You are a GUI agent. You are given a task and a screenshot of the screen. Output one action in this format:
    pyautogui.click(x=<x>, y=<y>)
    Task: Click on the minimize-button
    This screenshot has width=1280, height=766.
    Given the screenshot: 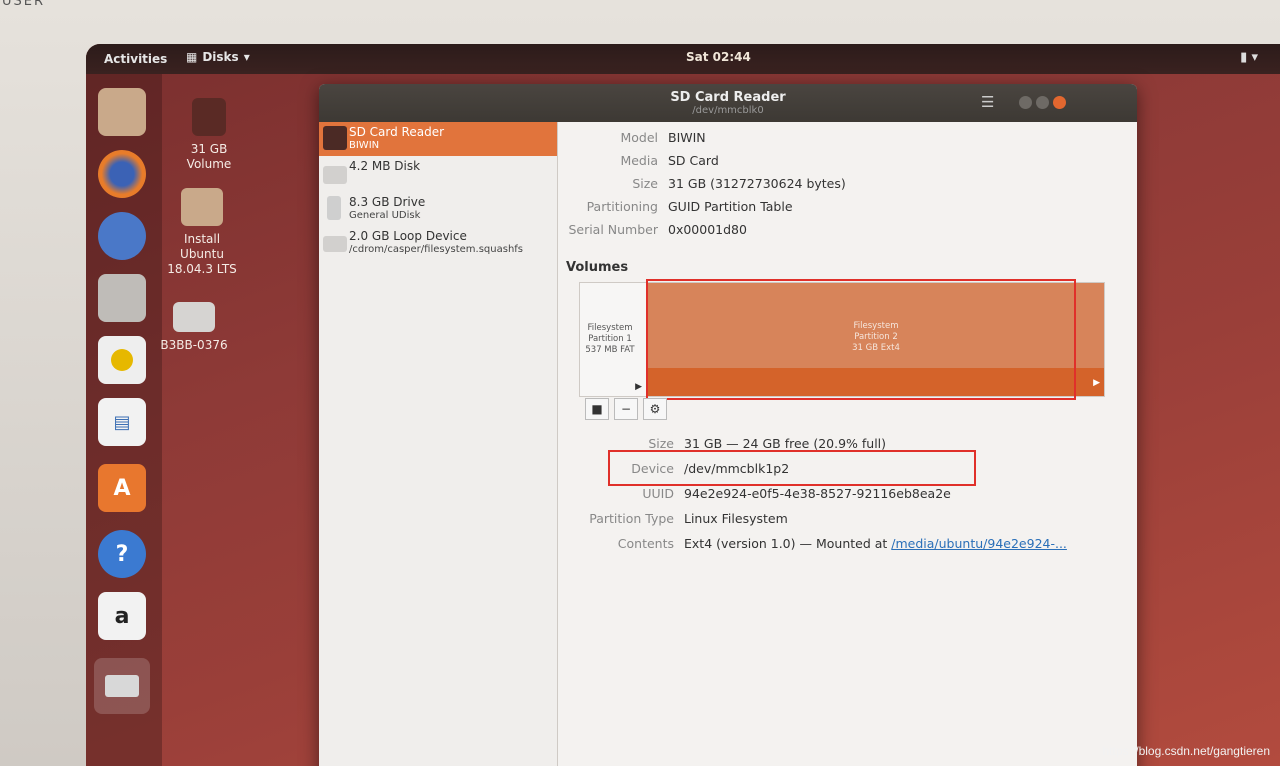 What is the action you would take?
    pyautogui.click(x=1025, y=102)
    